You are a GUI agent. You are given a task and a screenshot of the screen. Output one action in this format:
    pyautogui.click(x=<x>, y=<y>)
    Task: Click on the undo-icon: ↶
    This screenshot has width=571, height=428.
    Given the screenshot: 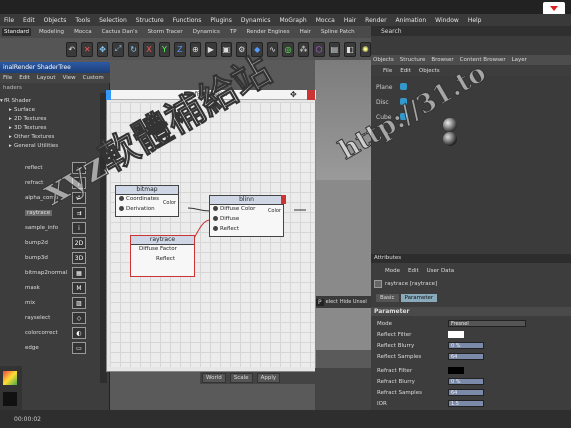 What is the action you would take?
    pyautogui.click(x=72, y=49)
    